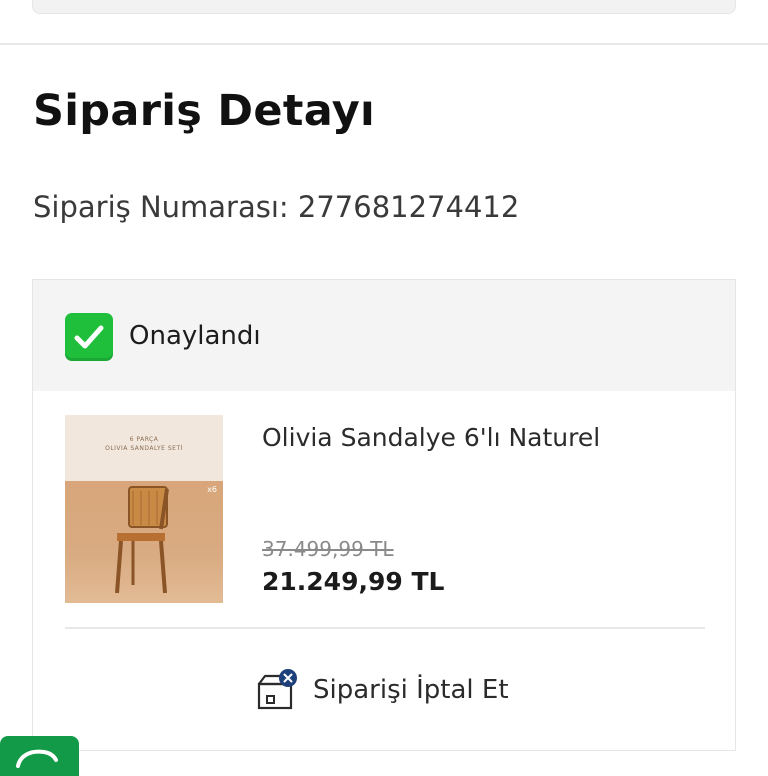 The height and width of the screenshot is (776, 768). Describe the element at coordinates (142, 540) in the screenshot. I see `chair-illustration` at that location.